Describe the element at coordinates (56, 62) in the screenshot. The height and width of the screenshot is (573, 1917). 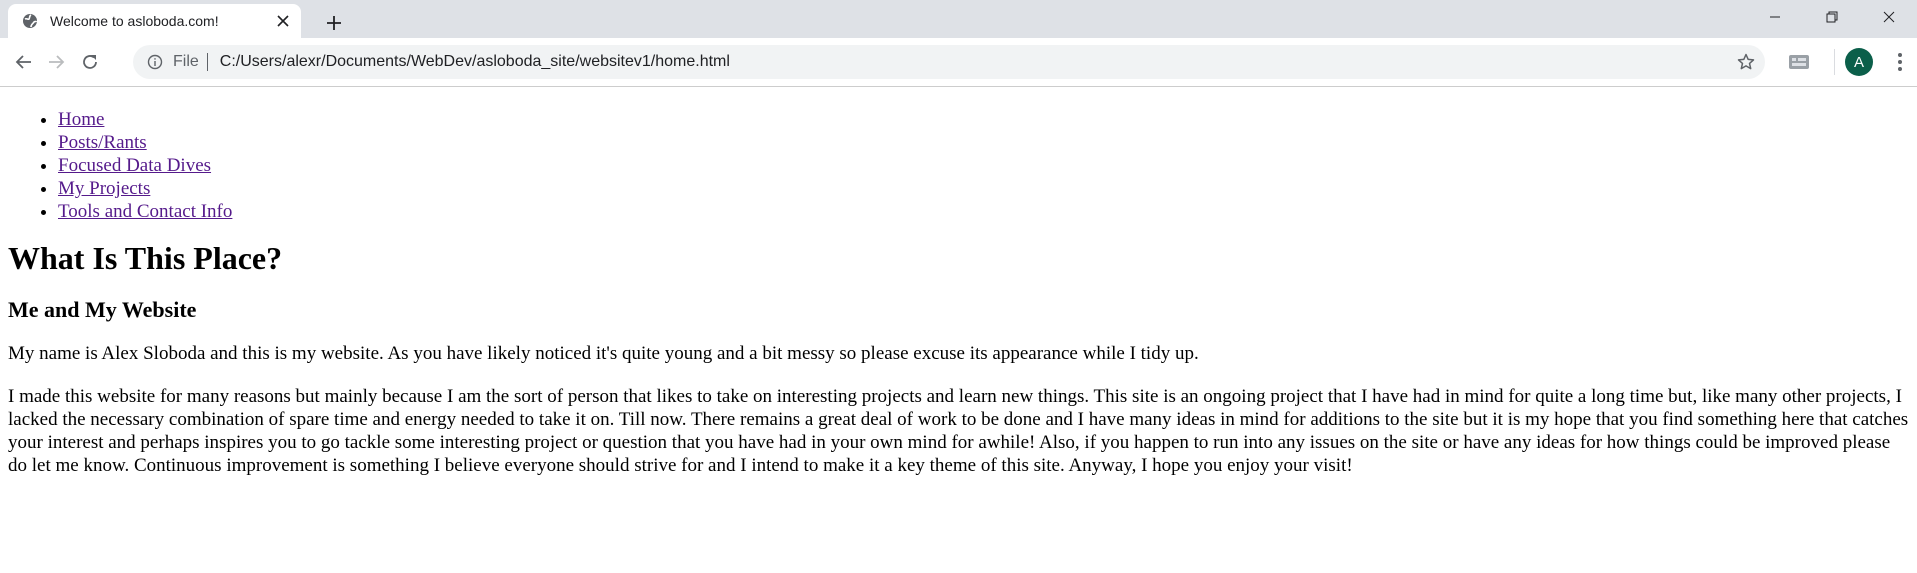
I see `forward-icon` at that location.